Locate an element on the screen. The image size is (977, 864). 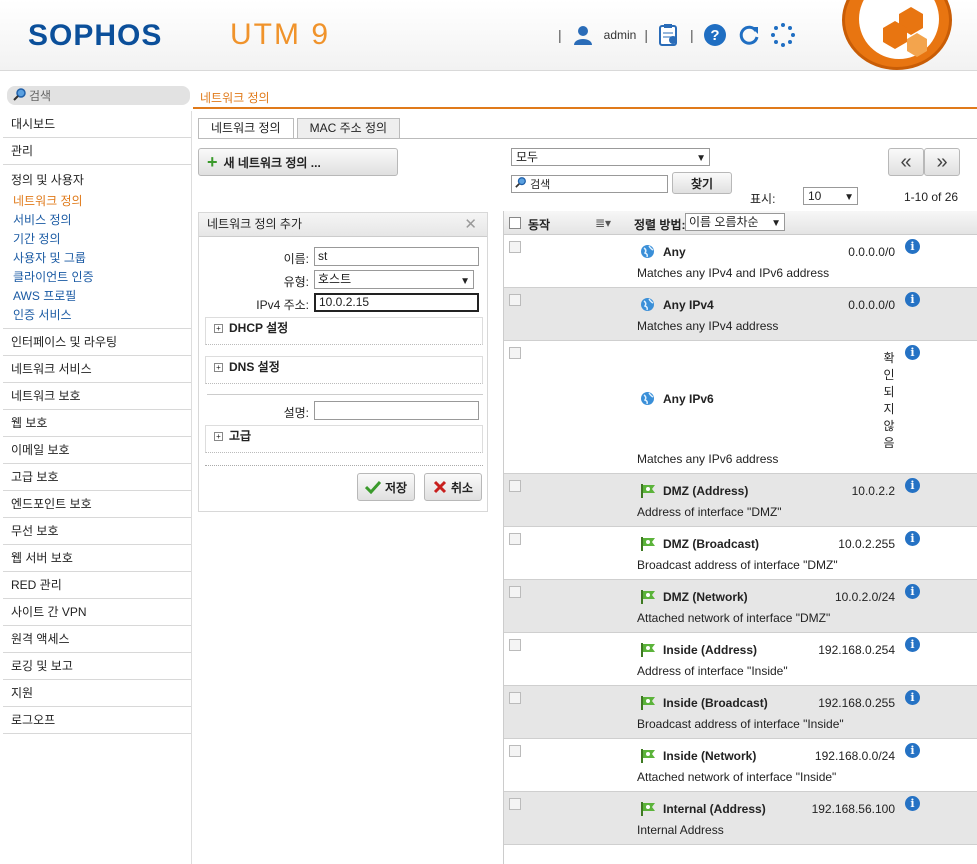
sidebar-item-remote-access: 원격 액세스 is located at coordinates (97, 639).